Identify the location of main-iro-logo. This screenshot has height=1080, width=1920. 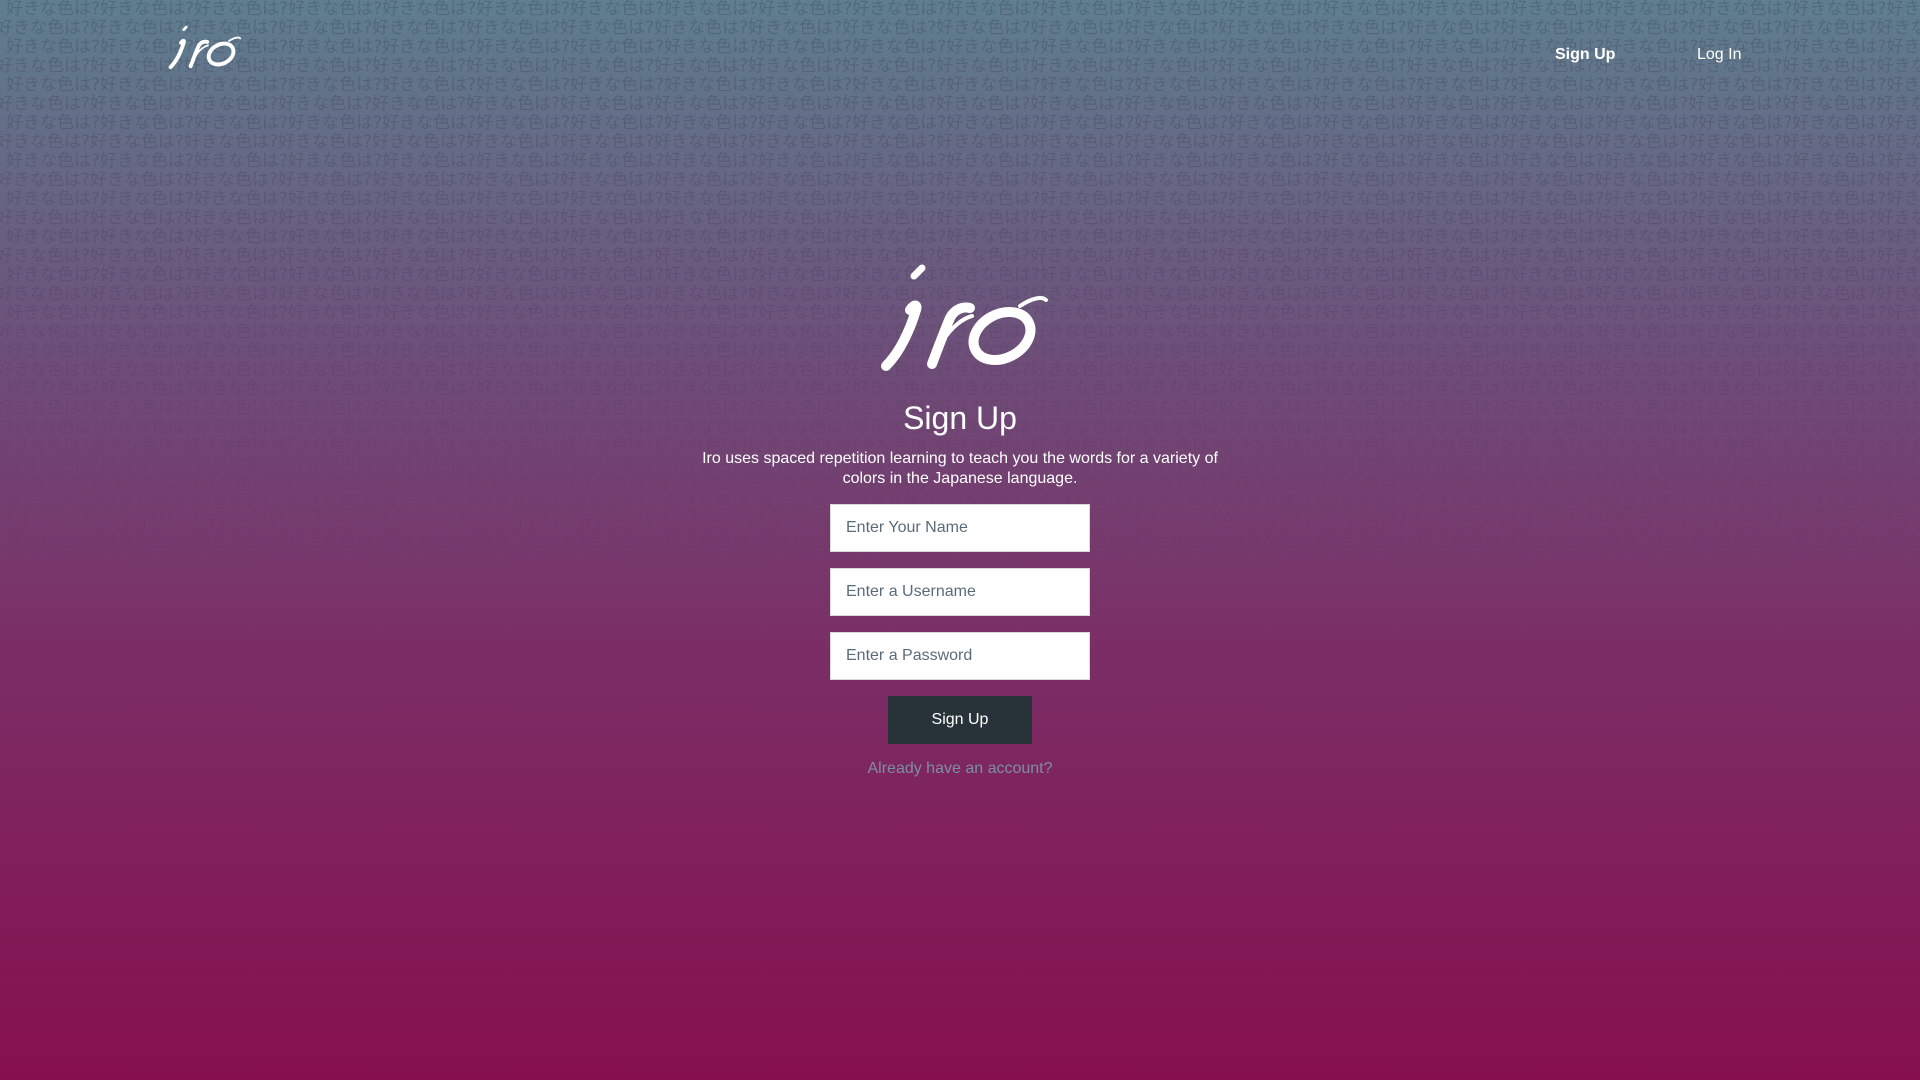
(964, 317).